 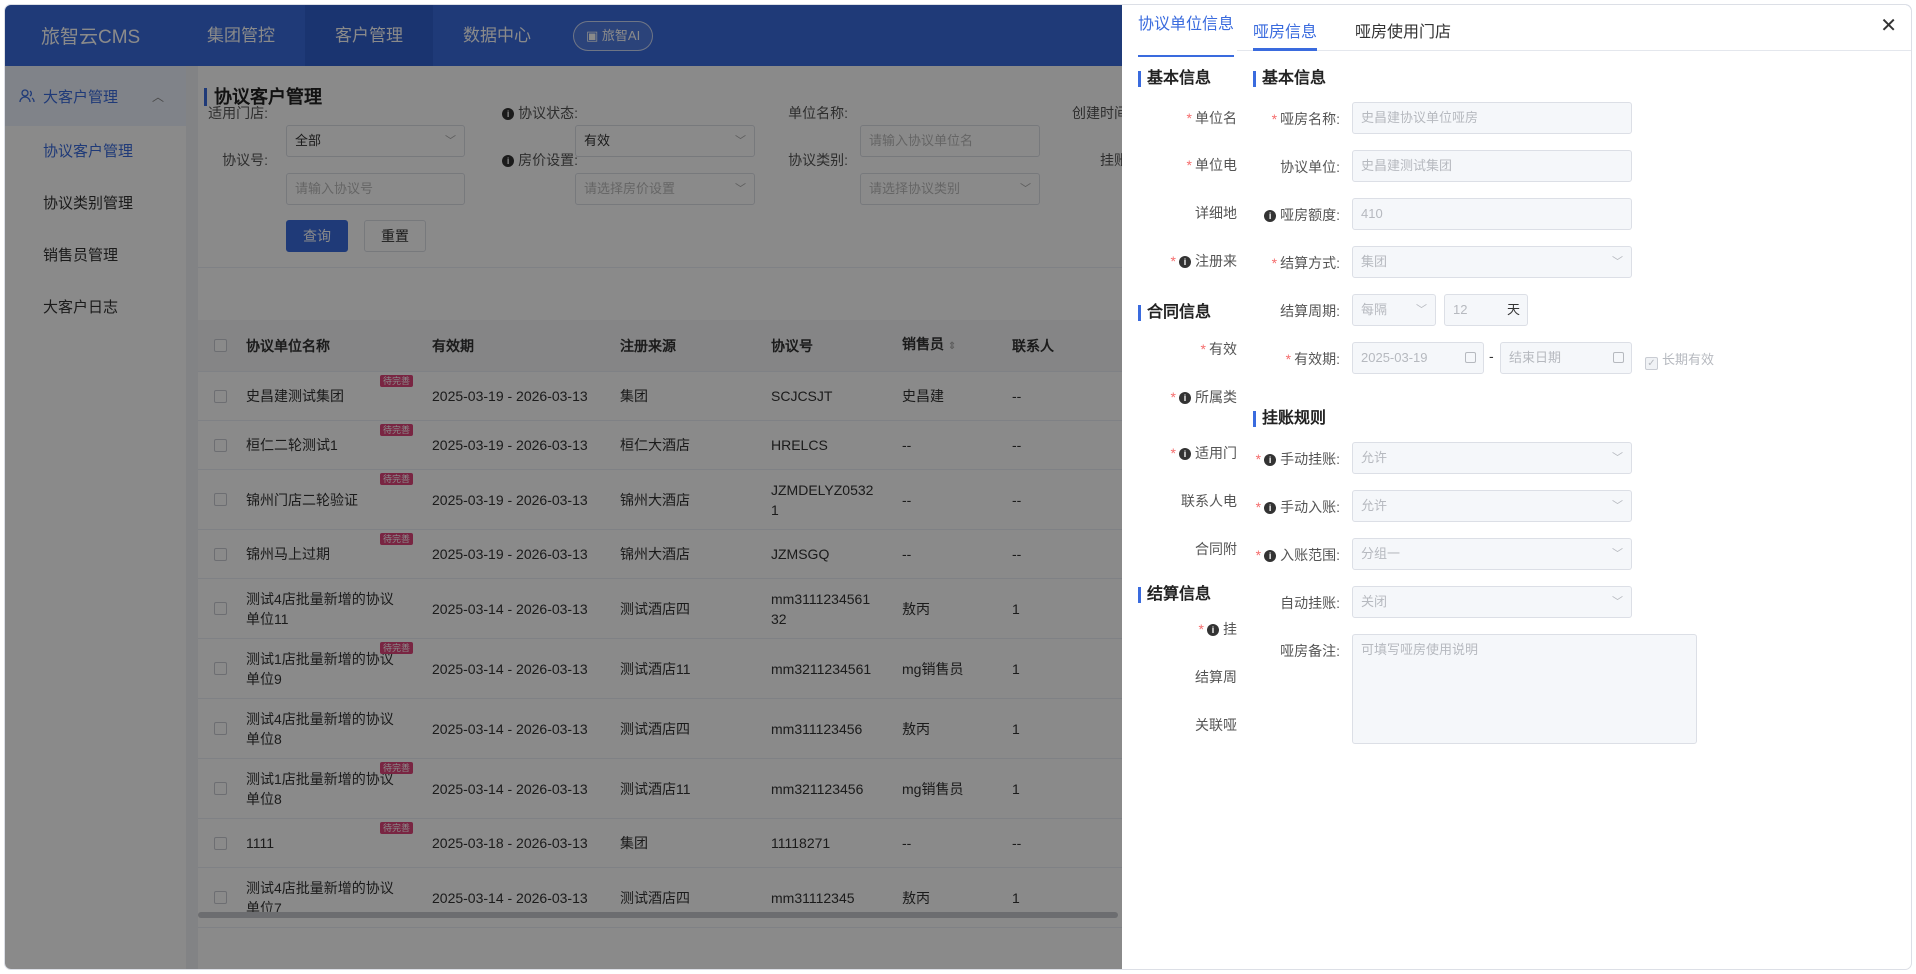 What do you see at coordinates (1209, 501) in the screenshot?
I see `back-drawer-label: 联系人电` at bounding box center [1209, 501].